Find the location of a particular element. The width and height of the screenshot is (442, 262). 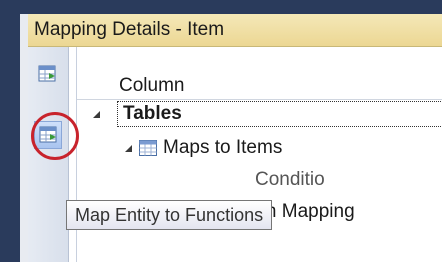

tree-row-label: Tables is located at coordinates (152, 113).